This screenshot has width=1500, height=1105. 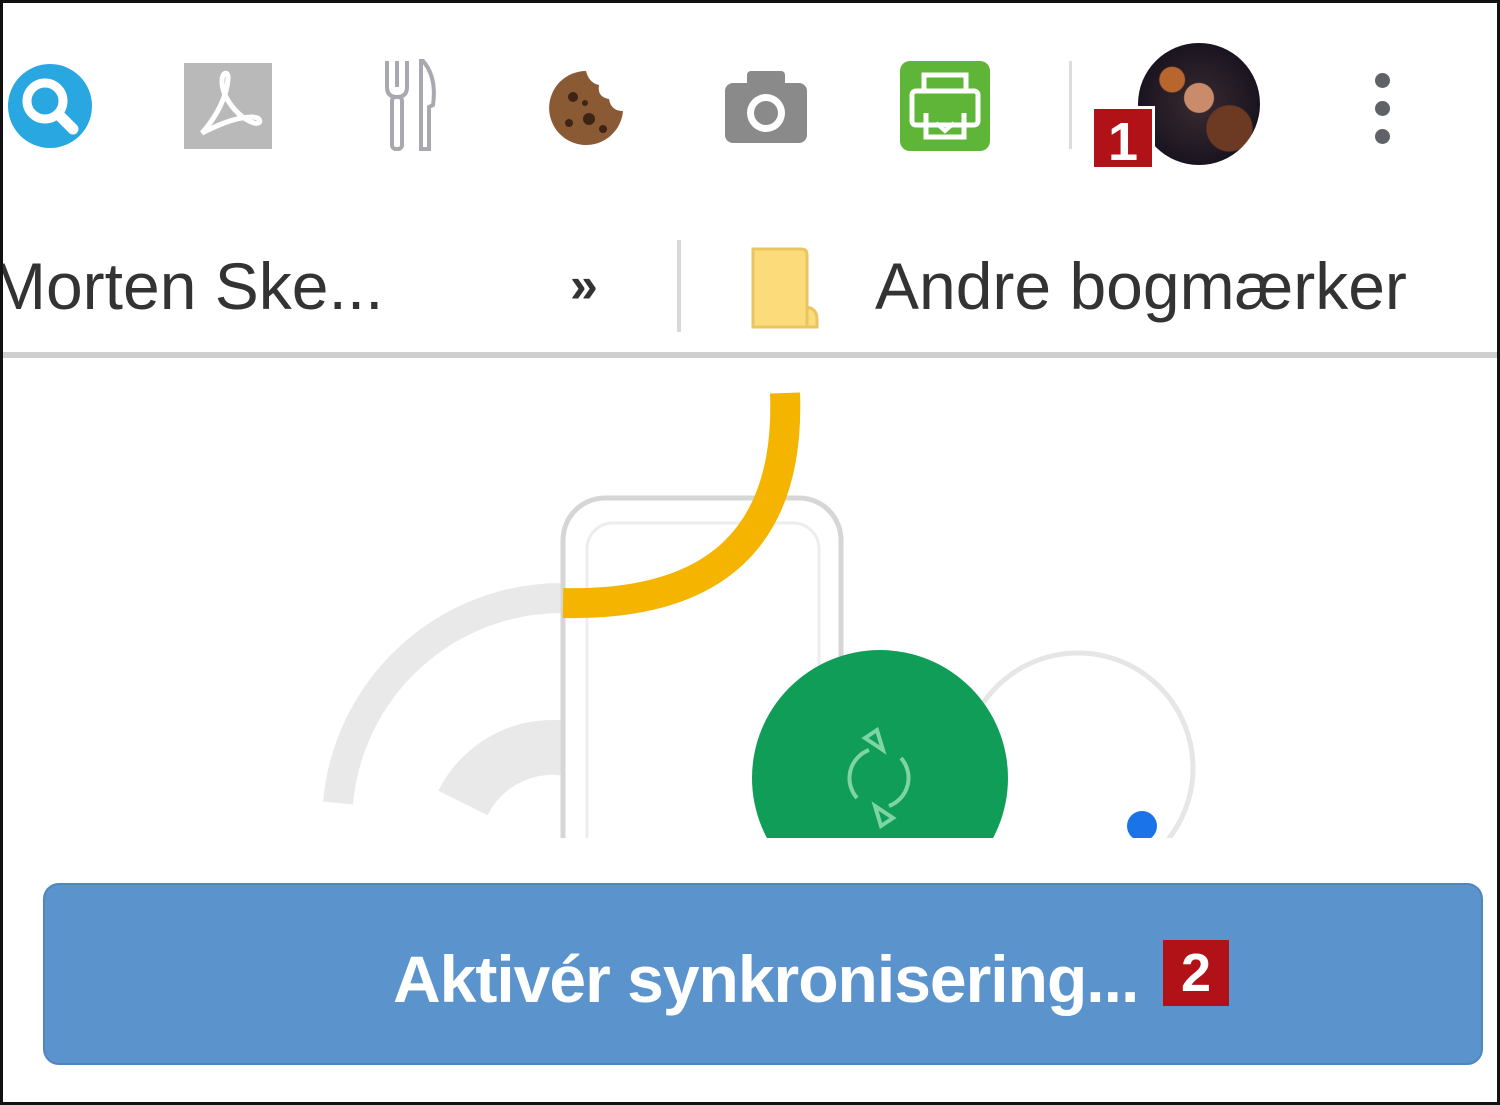 What do you see at coordinates (411, 105) in the screenshot?
I see `fork-knife-icon` at bounding box center [411, 105].